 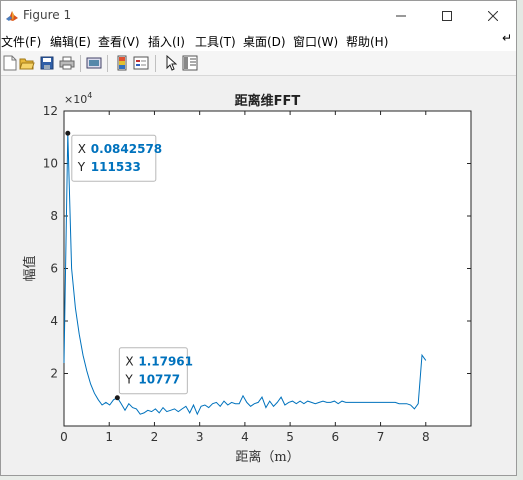 I want to click on menu-help: 帮助(H), so click(x=367, y=41).